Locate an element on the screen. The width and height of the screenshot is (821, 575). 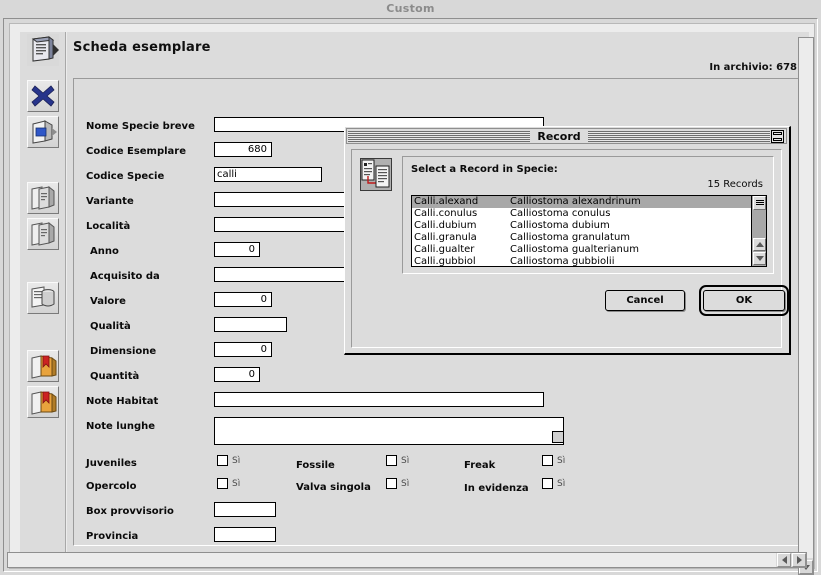
record-dialog-title-bar: Record is located at coordinates (566, 136).